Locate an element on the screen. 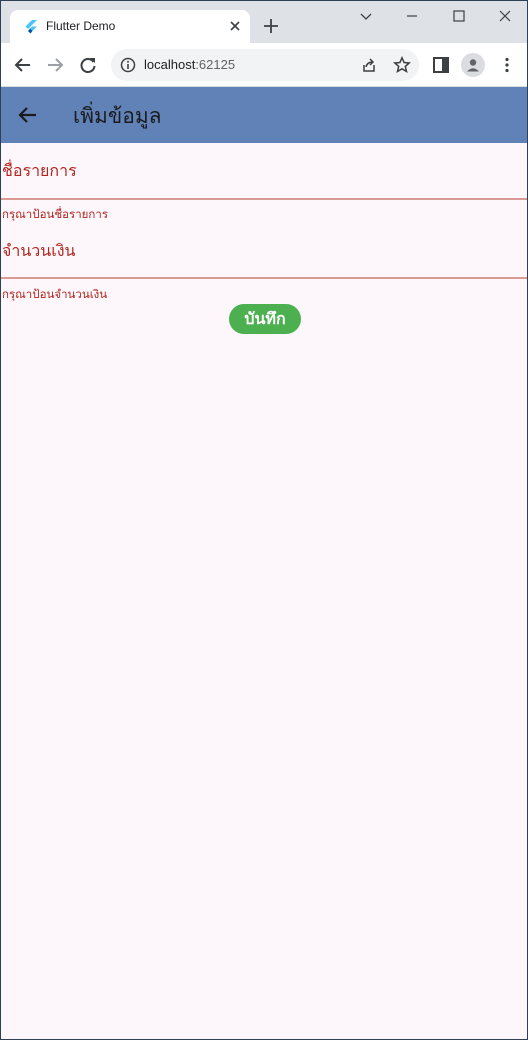 The height and width of the screenshot is (1040, 528). back-arrow-icon is located at coordinates (28, 115).